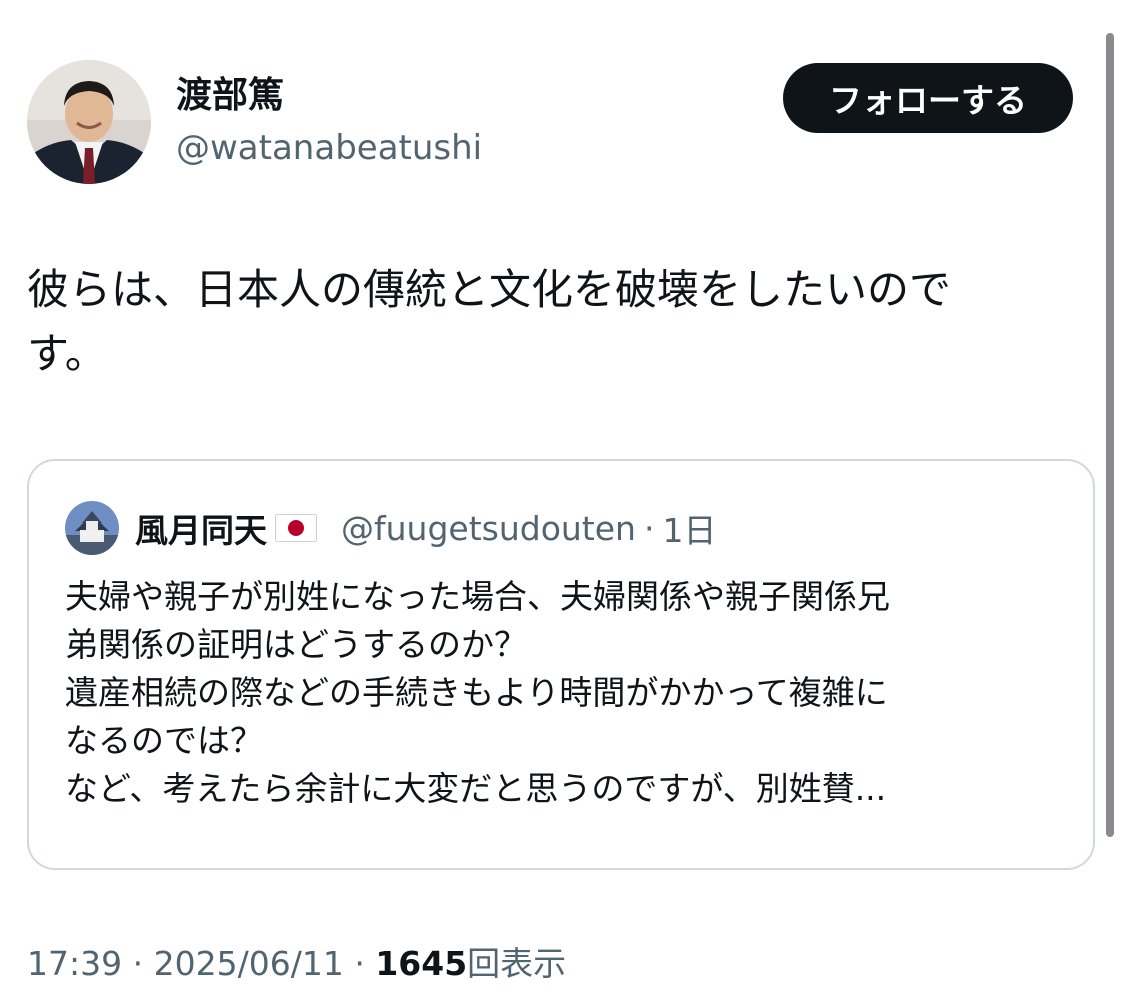 The image size is (1125, 1006). I want to click on quoted-author-handle: @fuugetsudouten, so click(488, 528).